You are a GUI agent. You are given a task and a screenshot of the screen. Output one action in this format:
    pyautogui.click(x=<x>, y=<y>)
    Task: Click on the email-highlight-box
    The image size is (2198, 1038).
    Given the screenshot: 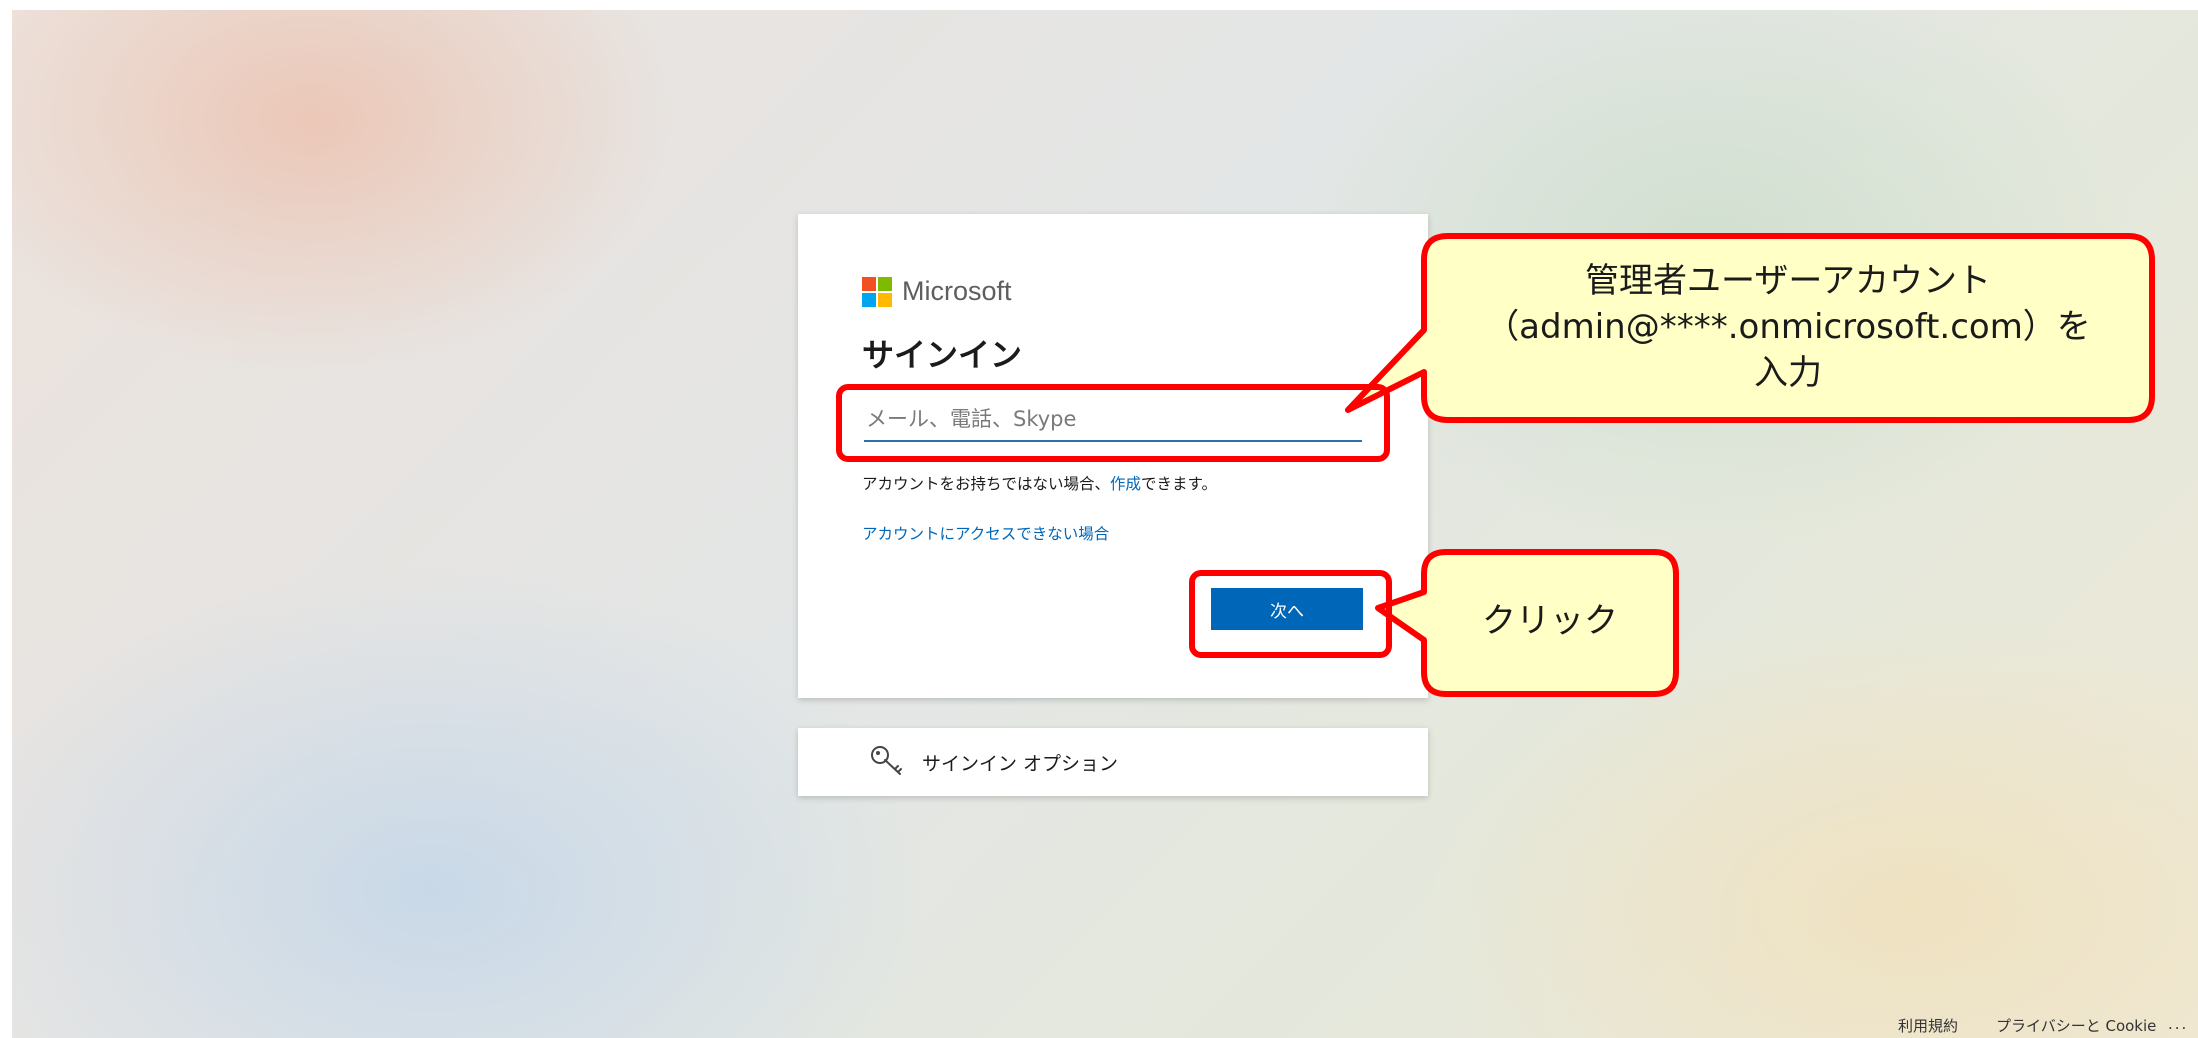 What is the action you would take?
    pyautogui.click(x=1113, y=423)
    